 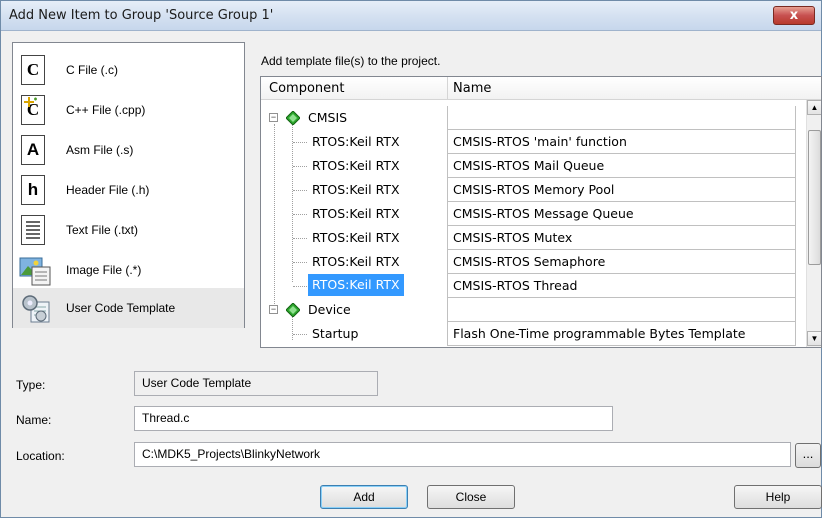 What do you see at coordinates (33, 190) in the screenshot?
I see `header-file-icon: h` at bounding box center [33, 190].